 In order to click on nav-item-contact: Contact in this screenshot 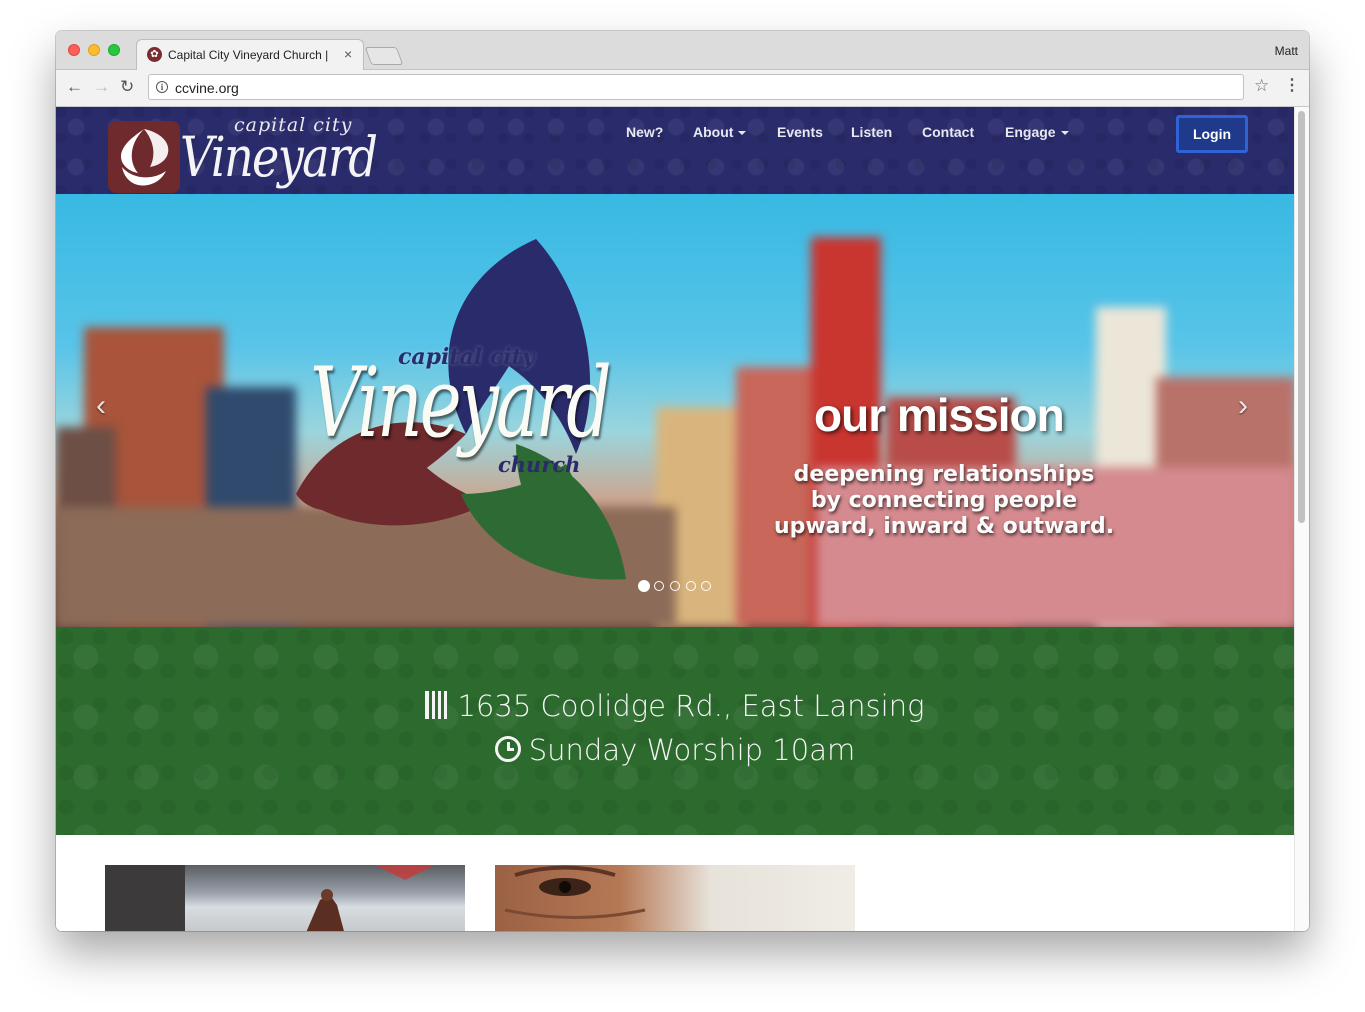, I will do `click(948, 132)`.